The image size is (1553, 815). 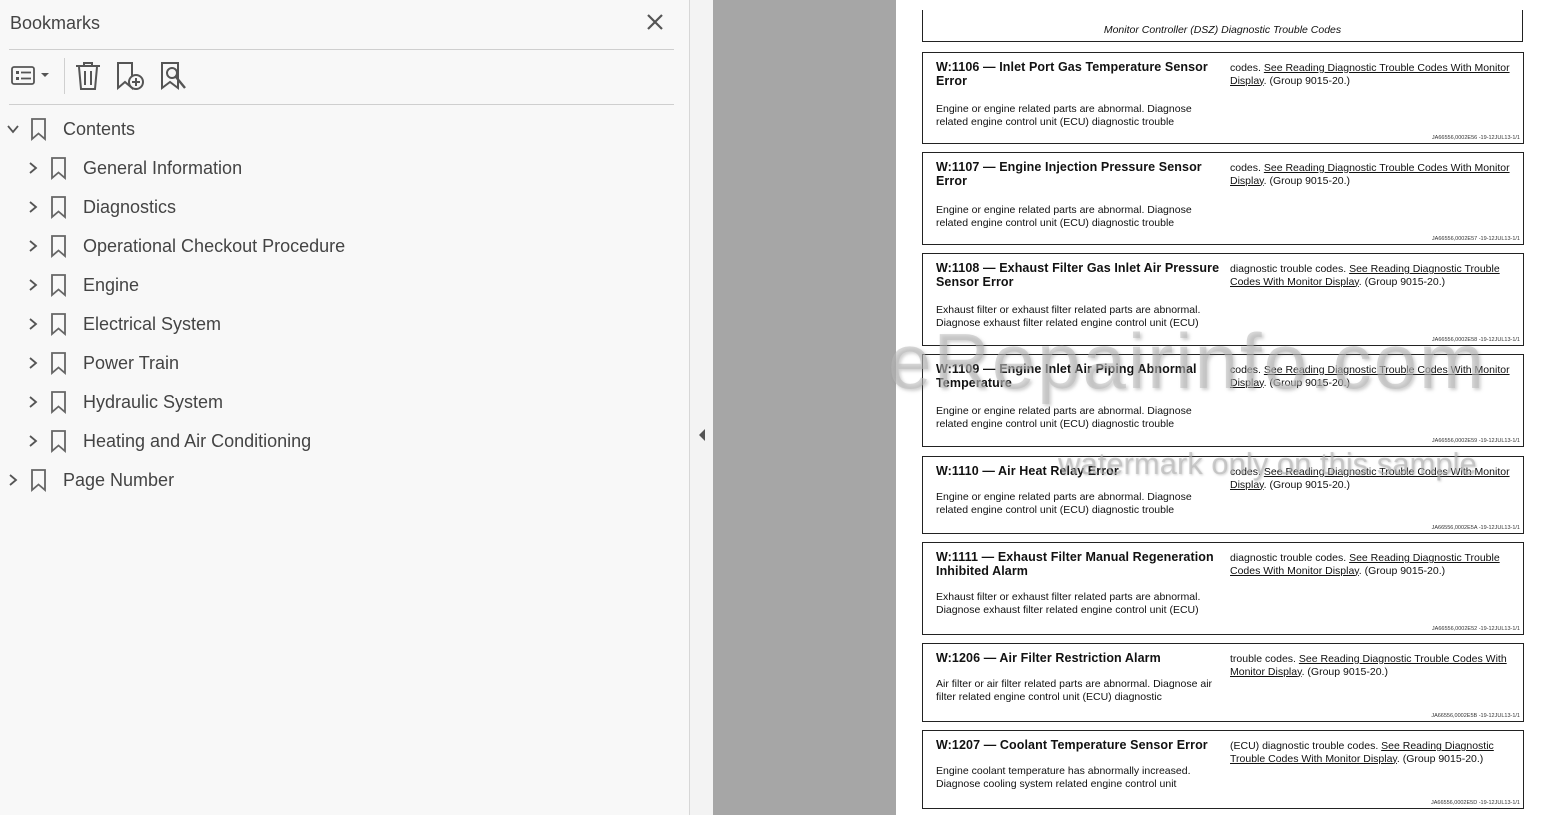 I want to click on bookmark-label: Engine, so click(x=111, y=284).